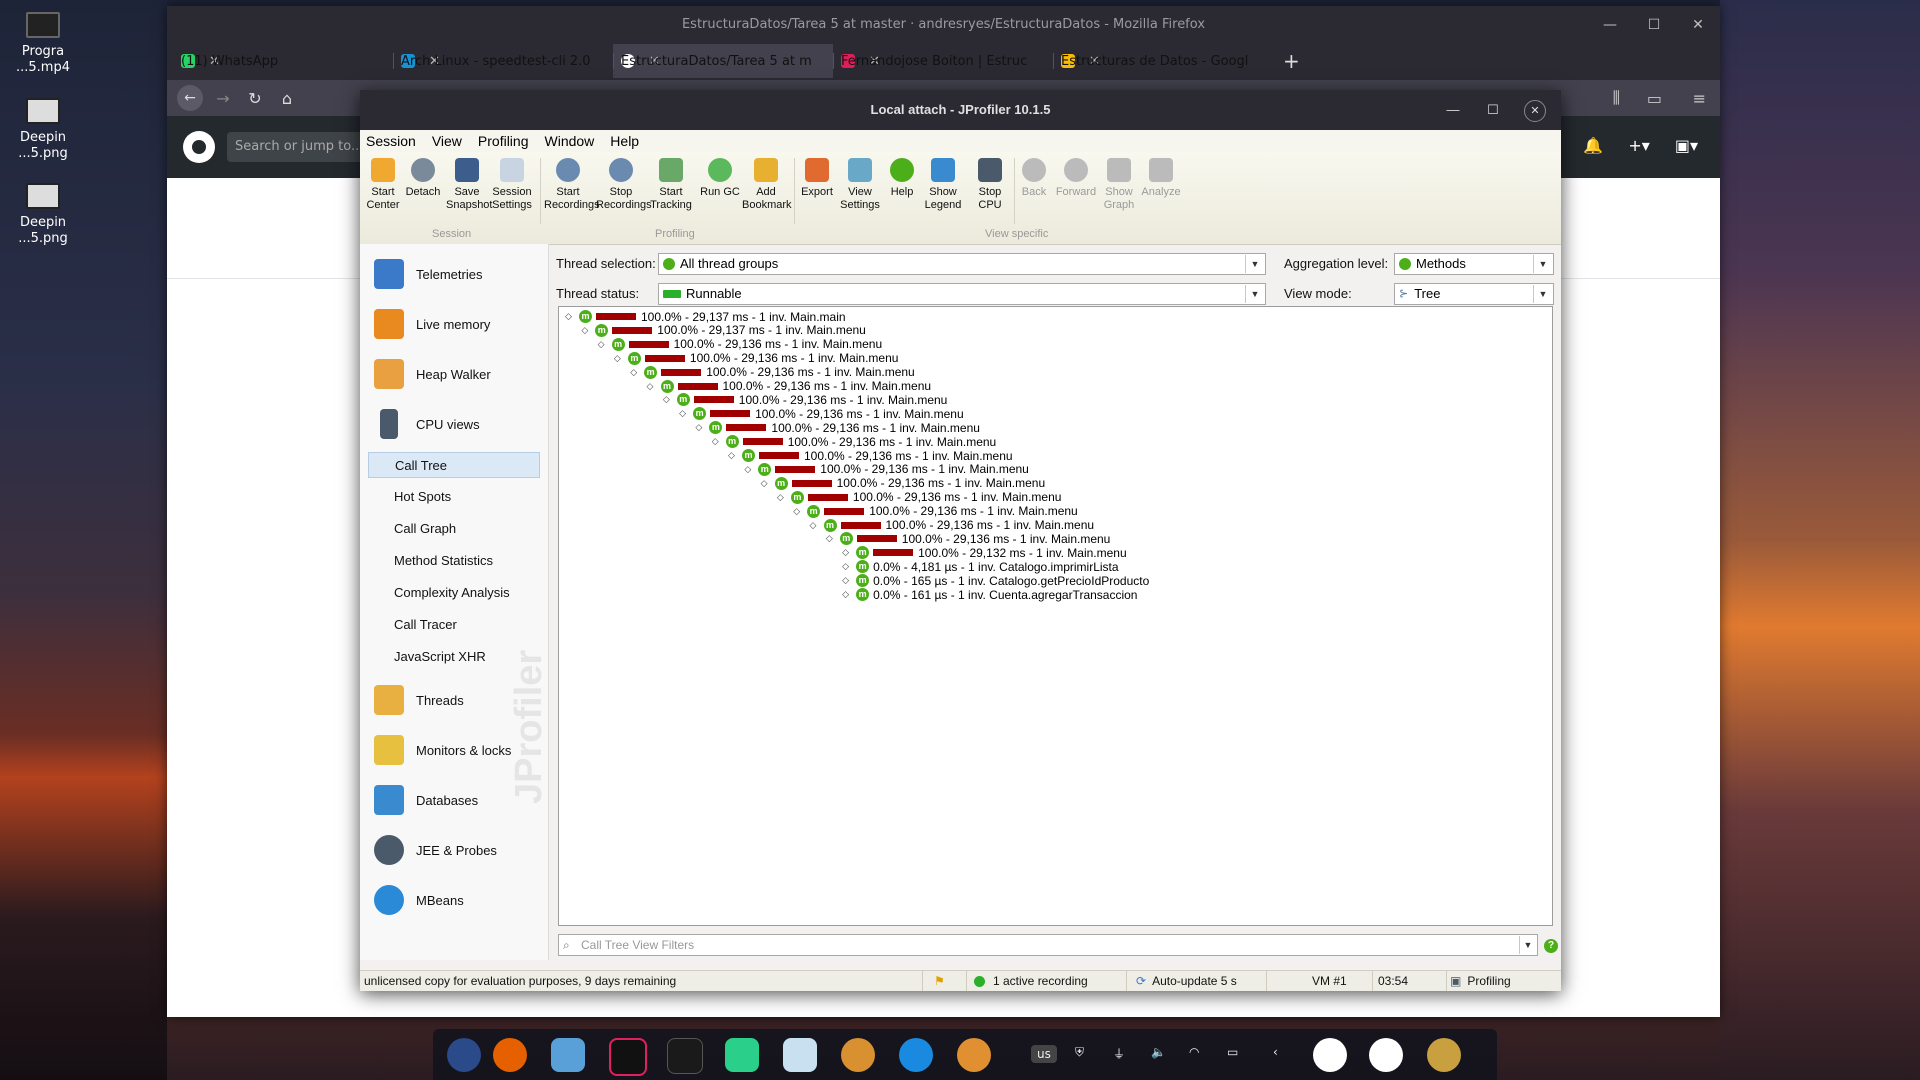 The image size is (1920, 1080). What do you see at coordinates (1444, 1055) in the screenshot?
I see `desktop-icon` at bounding box center [1444, 1055].